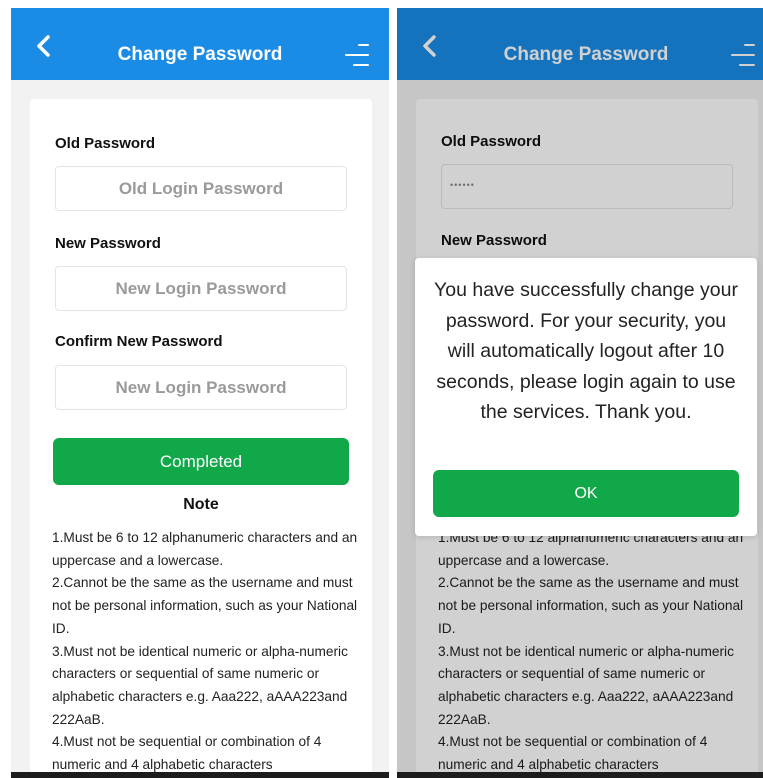 This screenshot has width=763, height=778. Describe the element at coordinates (105, 143) in the screenshot. I see `old-password-label: Old Password` at that location.